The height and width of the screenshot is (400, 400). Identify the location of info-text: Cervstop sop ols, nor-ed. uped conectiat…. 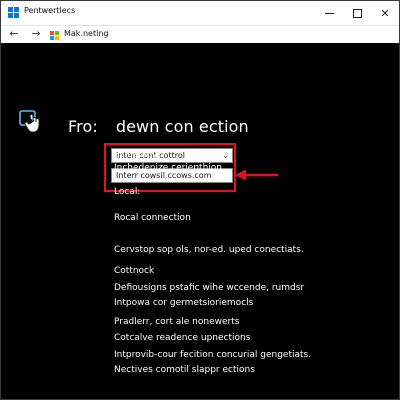
(209, 250).